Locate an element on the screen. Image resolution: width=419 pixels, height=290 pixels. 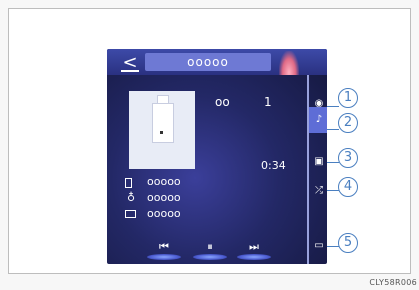
callout-5: 5 is located at coordinates (348, 243).